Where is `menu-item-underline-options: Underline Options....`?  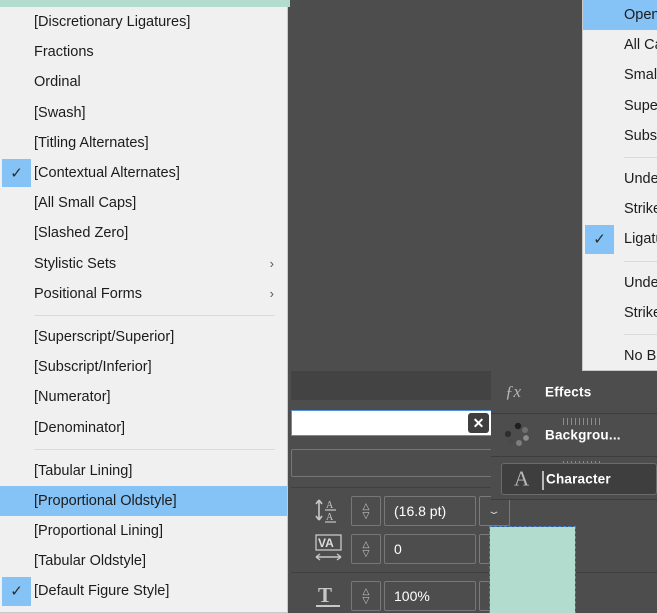 menu-item-underline-options: Underline Options.... is located at coordinates (620, 283).